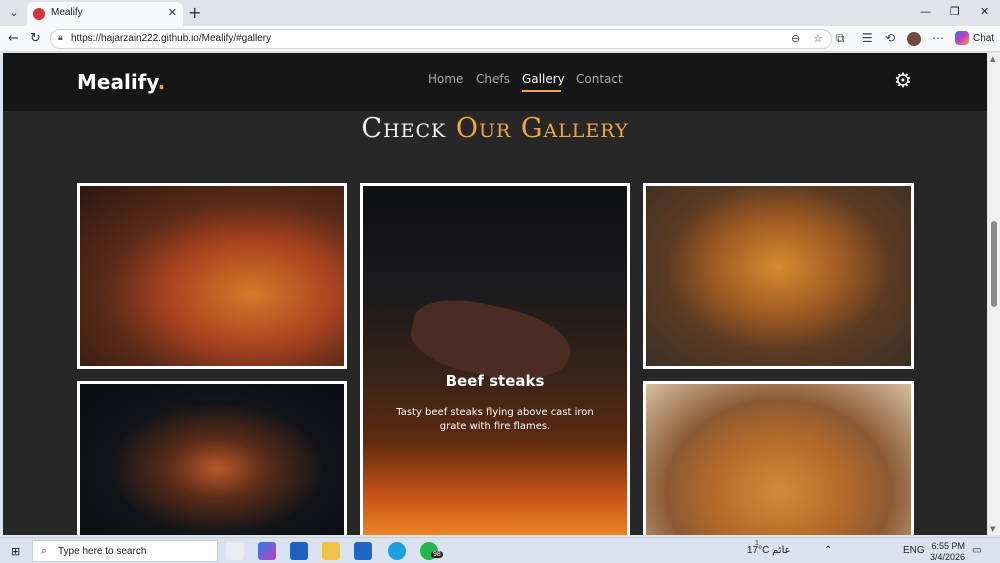 The width and height of the screenshot is (1000, 563). What do you see at coordinates (60, 38) in the screenshot?
I see `lock-icon: 🔒︎` at bounding box center [60, 38].